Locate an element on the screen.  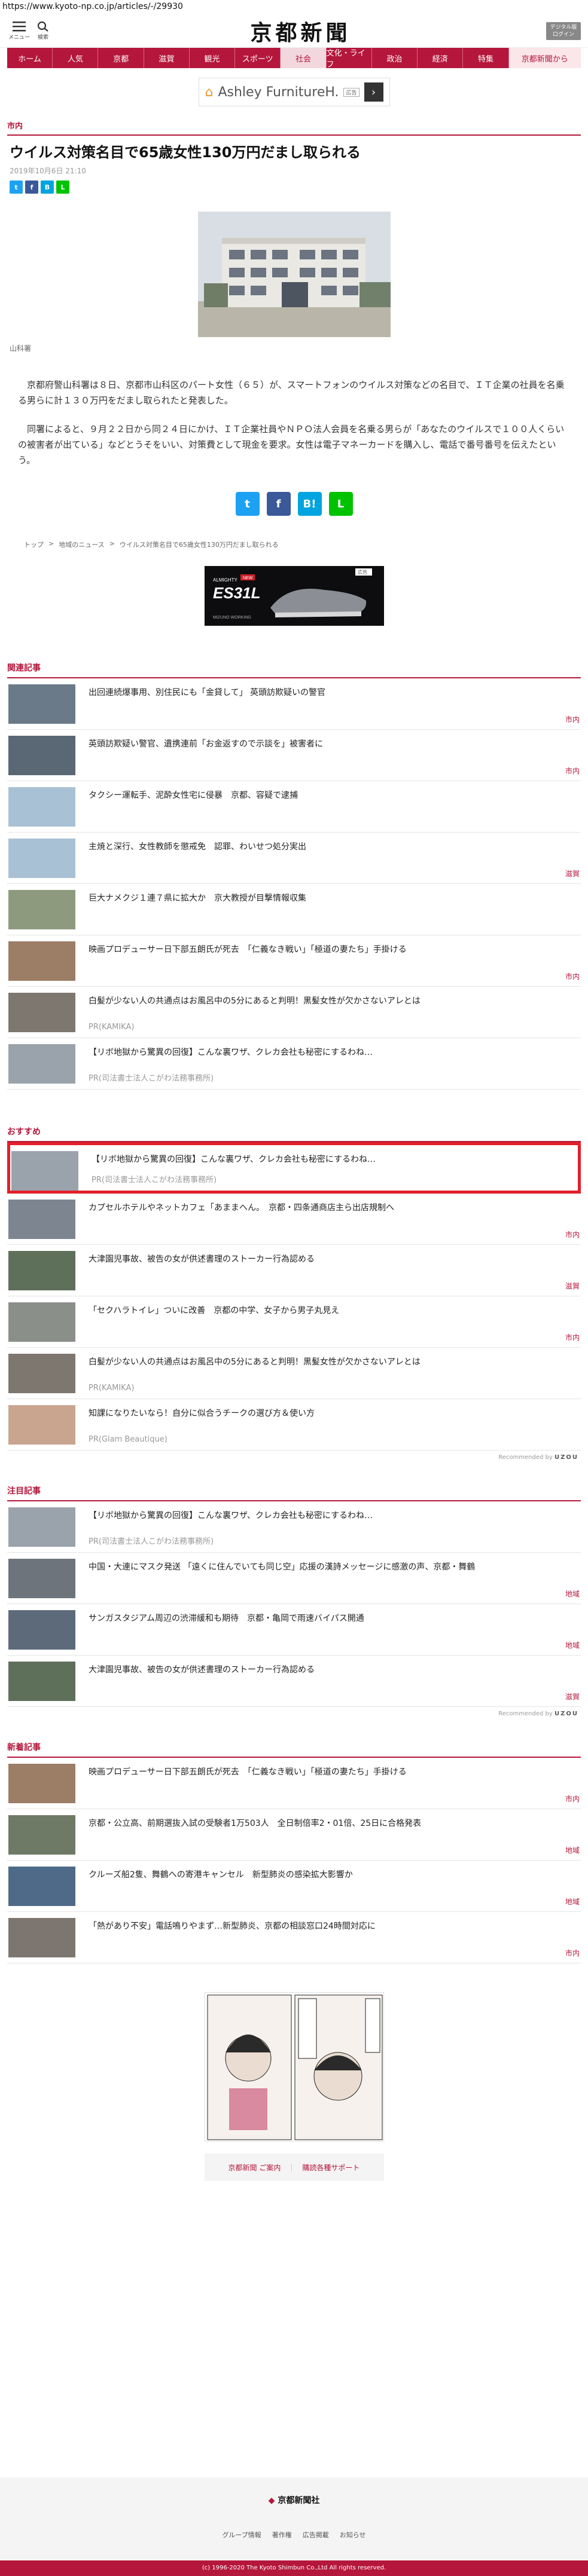
footer-logo-text: 京都新聞社 is located at coordinates (299, 2500).